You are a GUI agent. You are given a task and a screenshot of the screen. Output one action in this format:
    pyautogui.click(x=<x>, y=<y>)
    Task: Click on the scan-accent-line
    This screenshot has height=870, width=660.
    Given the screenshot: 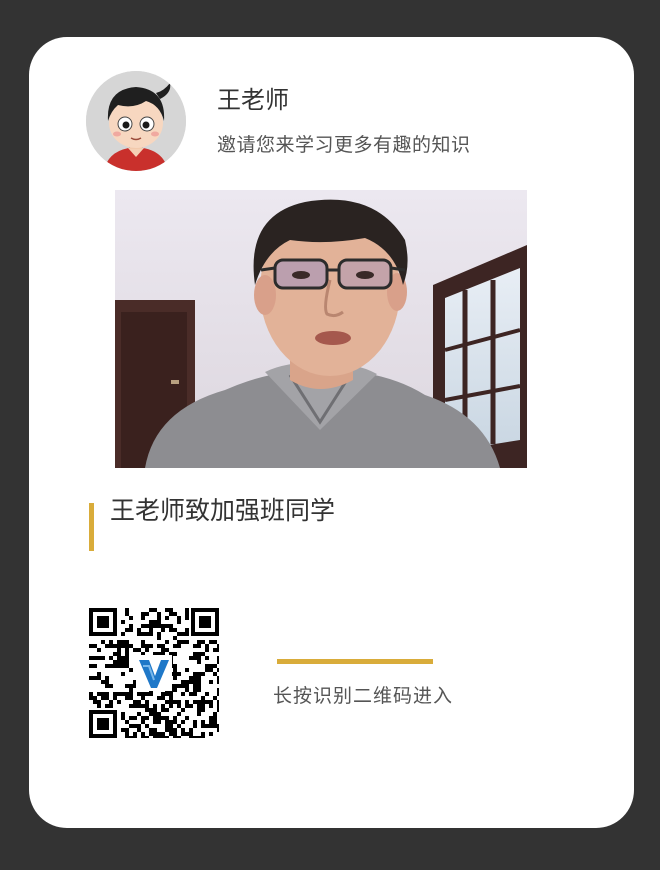 What is the action you would take?
    pyautogui.click(x=355, y=661)
    